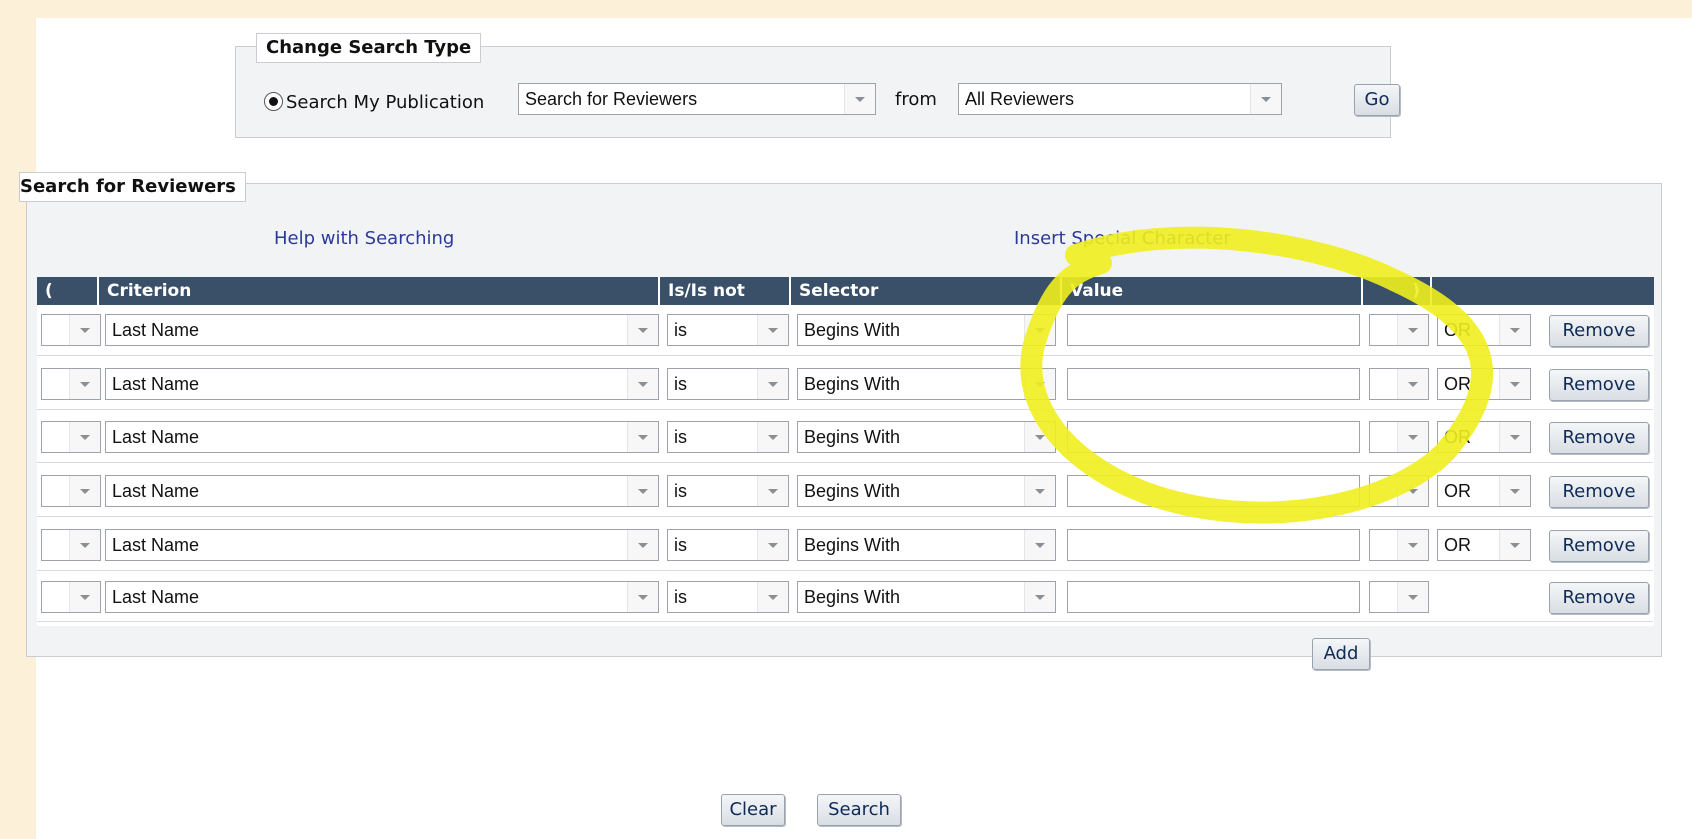 The image size is (1692, 839). What do you see at coordinates (859, 810) in the screenshot?
I see `search-button: Search` at bounding box center [859, 810].